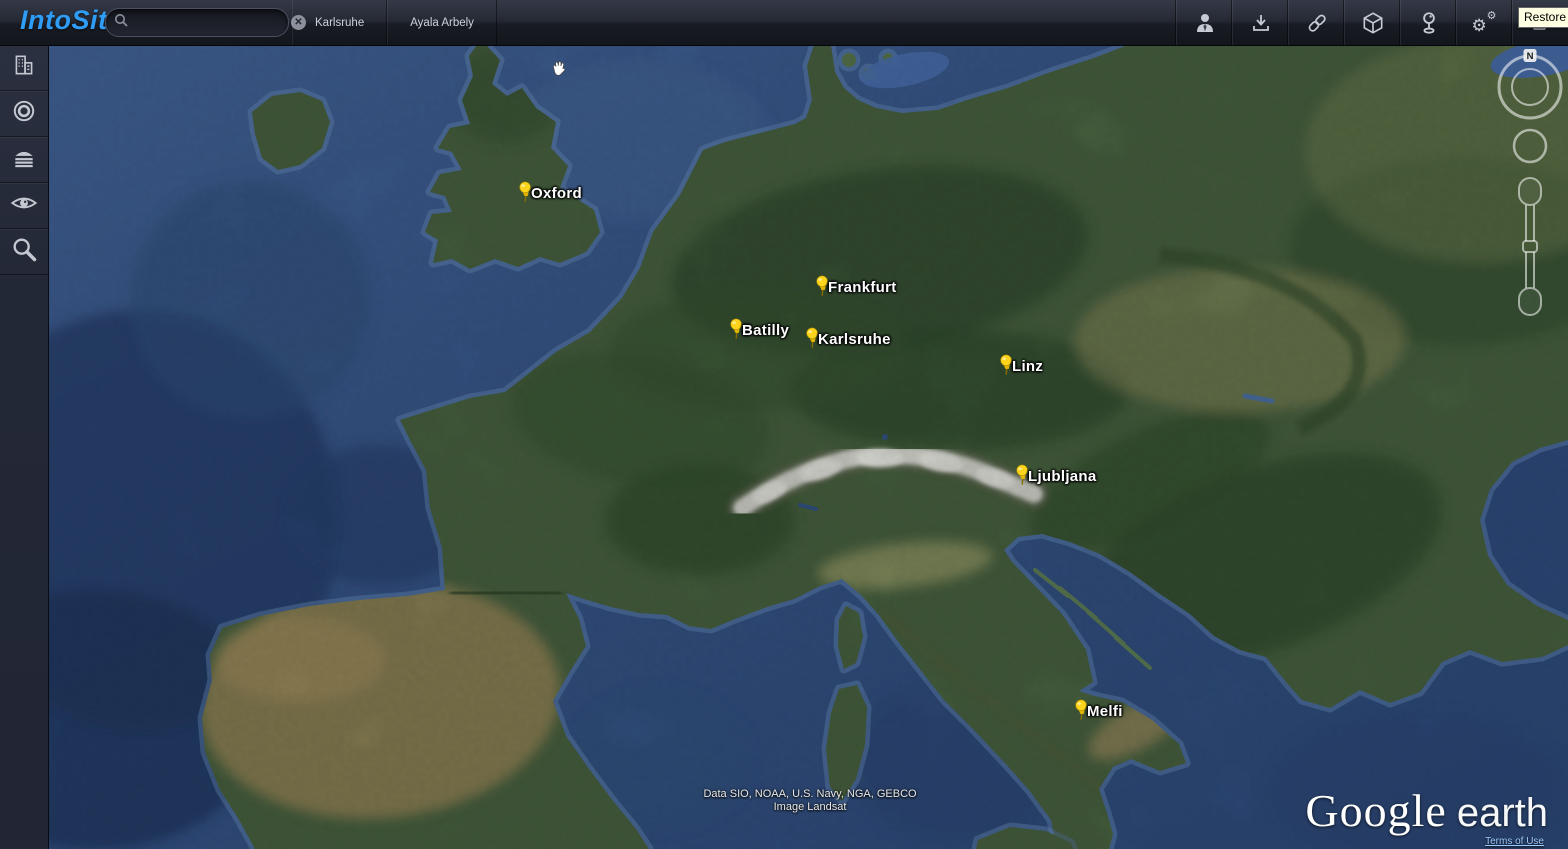 This screenshot has height=849, width=1568. I want to click on top-bar: IntoSite ✕ Karlsruhe Ayala Arbely ⚙ ⚙, so click(784, 23).